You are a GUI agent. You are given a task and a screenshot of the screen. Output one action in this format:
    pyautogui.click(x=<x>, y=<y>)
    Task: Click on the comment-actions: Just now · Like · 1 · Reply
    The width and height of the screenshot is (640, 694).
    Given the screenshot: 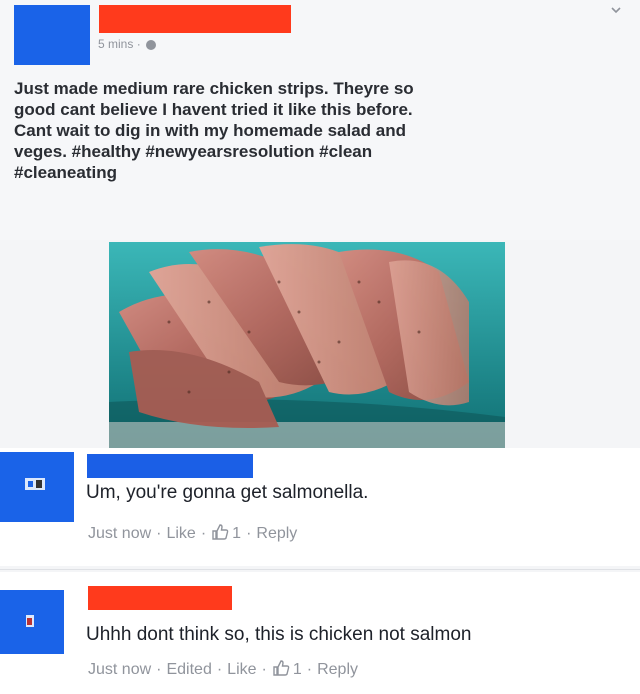 What is the action you would take?
    pyautogui.click(x=193, y=533)
    